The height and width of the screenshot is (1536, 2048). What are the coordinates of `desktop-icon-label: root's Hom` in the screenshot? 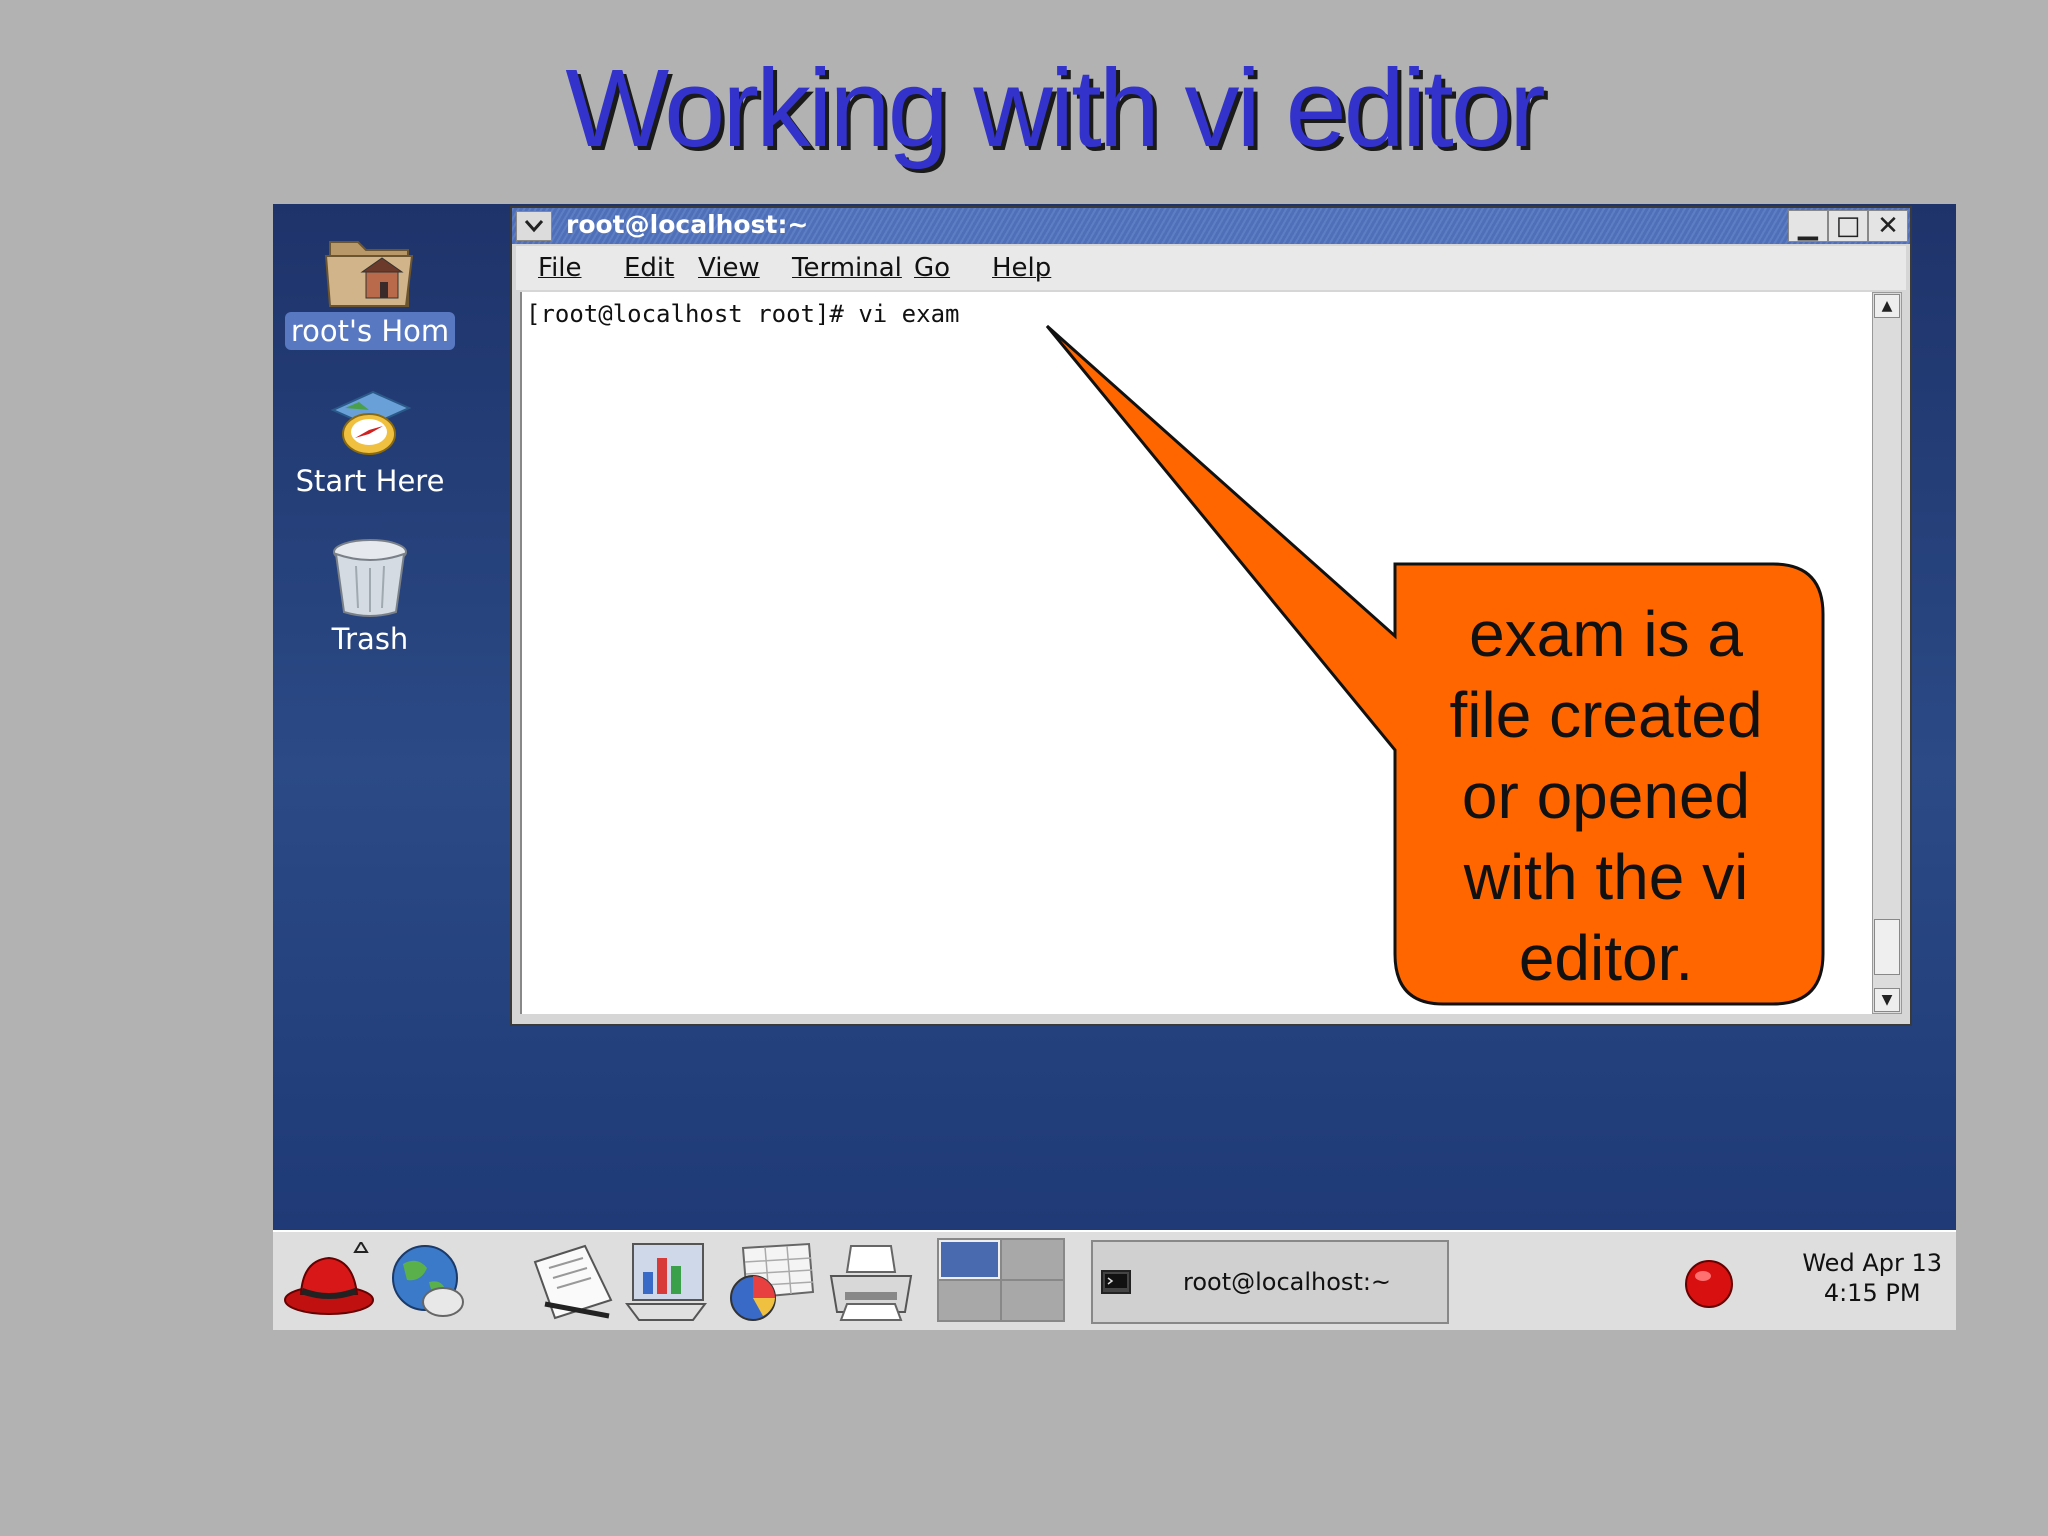 It's located at (370, 331).